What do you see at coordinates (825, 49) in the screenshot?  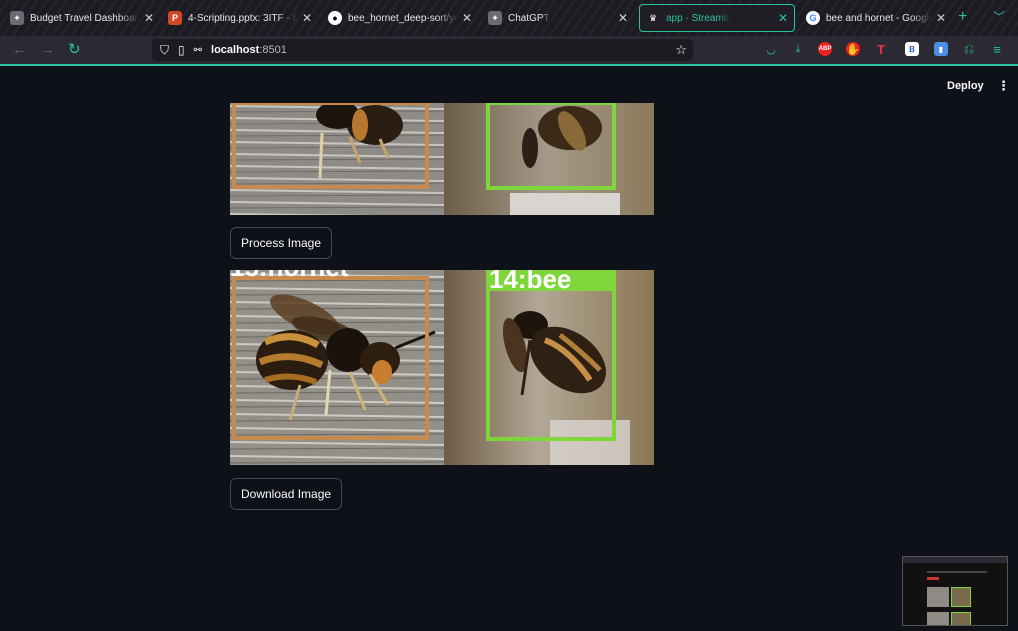 I see `adblock-icon: ABP` at bounding box center [825, 49].